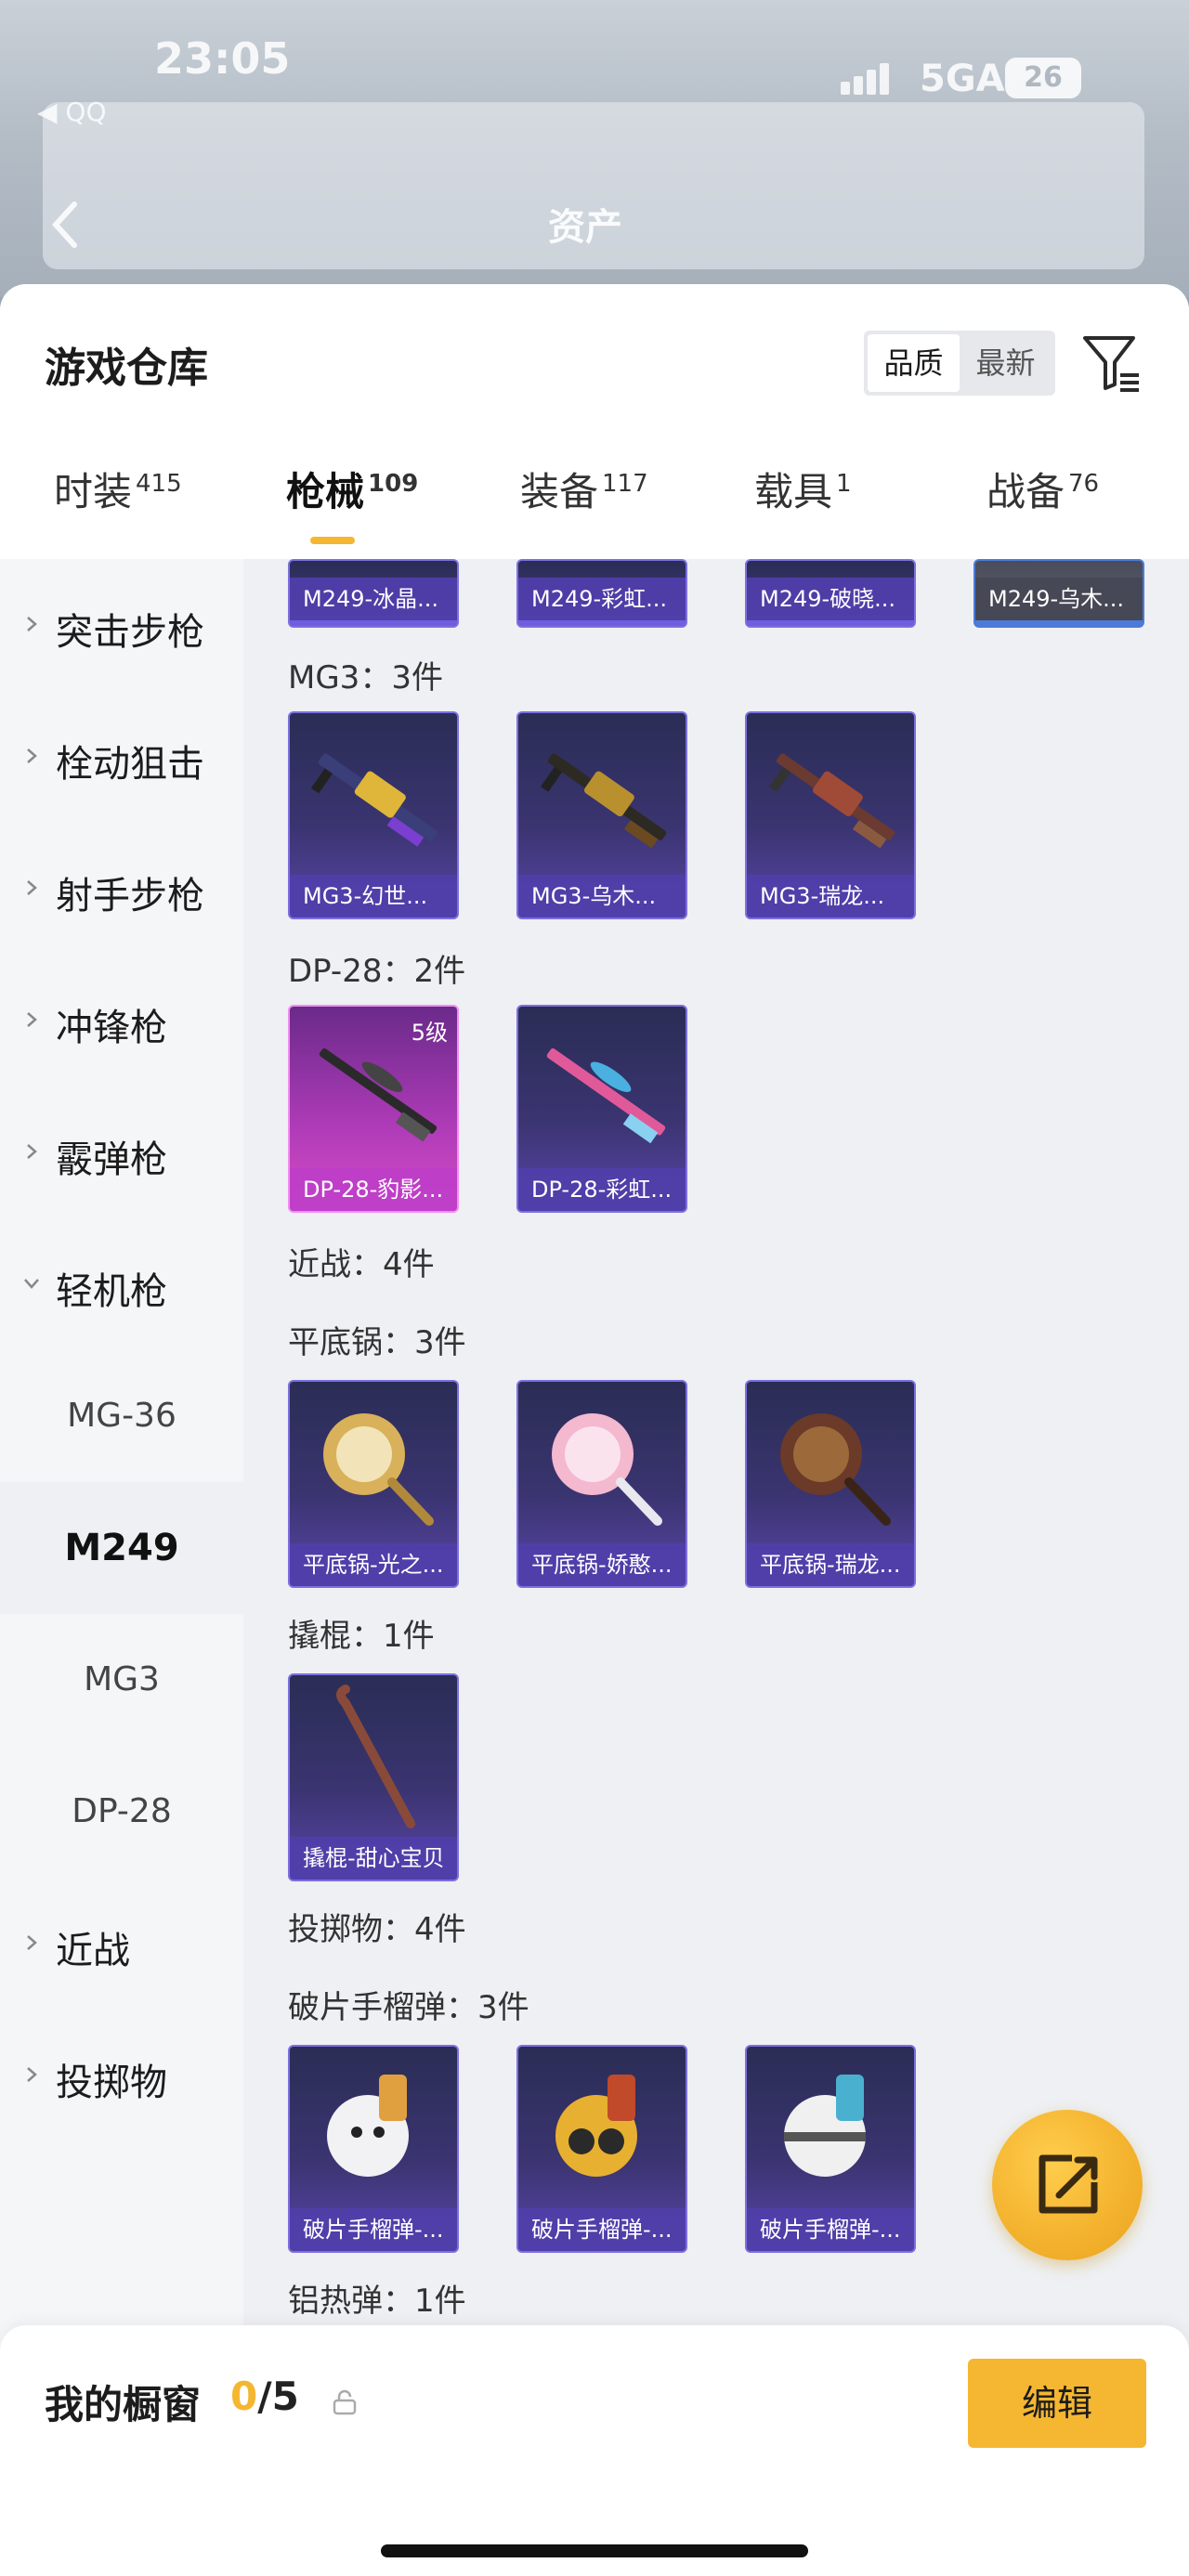 The width and height of the screenshot is (1189, 2576). Describe the element at coordinates (377, 1342) in the screenshot. I see `group-label-pan: 平底锅：3件` at that location.